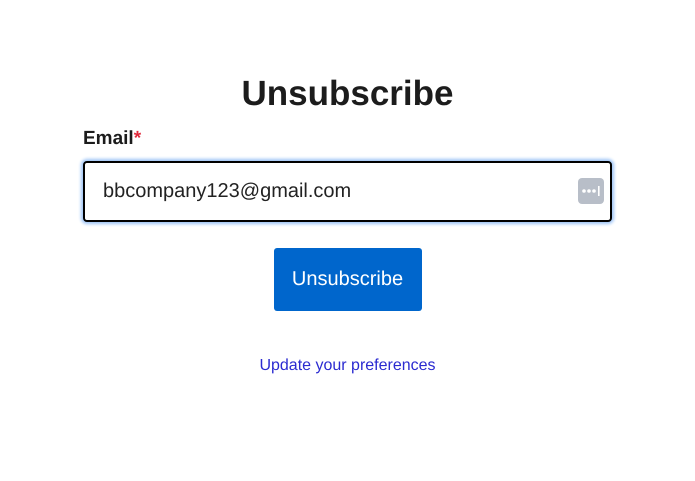  What do you see at coordinates (347, 191) in the screenshot?
I see `email-field: bbcompany123@gmail.com` at bounding box center [347, 191].